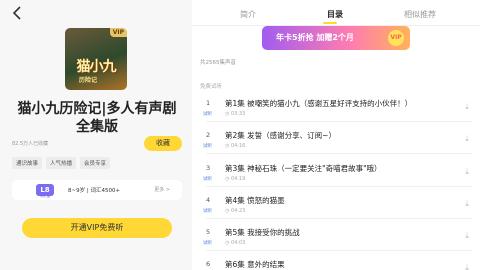  Describe the element at coordinates (330, 23) in the screenshot. I see `active-tab-indicator` at that location.